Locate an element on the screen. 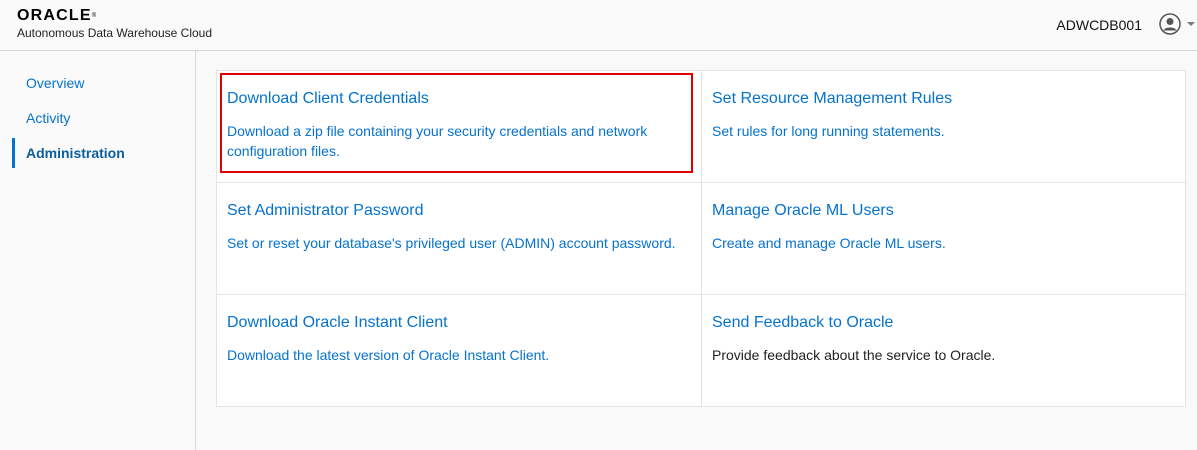 Image resolution: width=1197 pixels, height=450 pixels. oracle-logo: ORACLE® is located at coordinates (57, 15).